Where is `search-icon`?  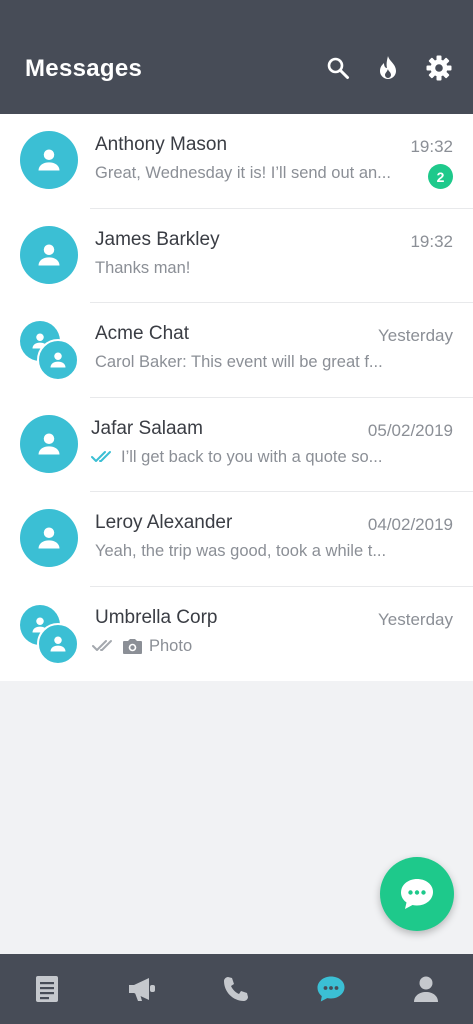 search-icon is located at coordinates (338, 68).